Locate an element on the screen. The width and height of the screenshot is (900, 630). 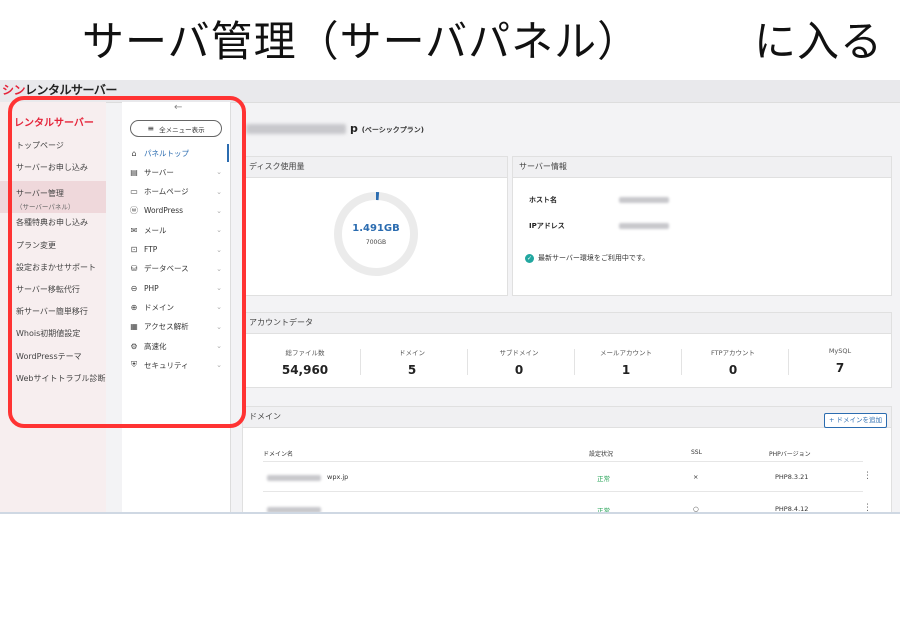
server-status: ✓ 最新サーバー環境をご利用中です。 is located at coordinates (587, 258).